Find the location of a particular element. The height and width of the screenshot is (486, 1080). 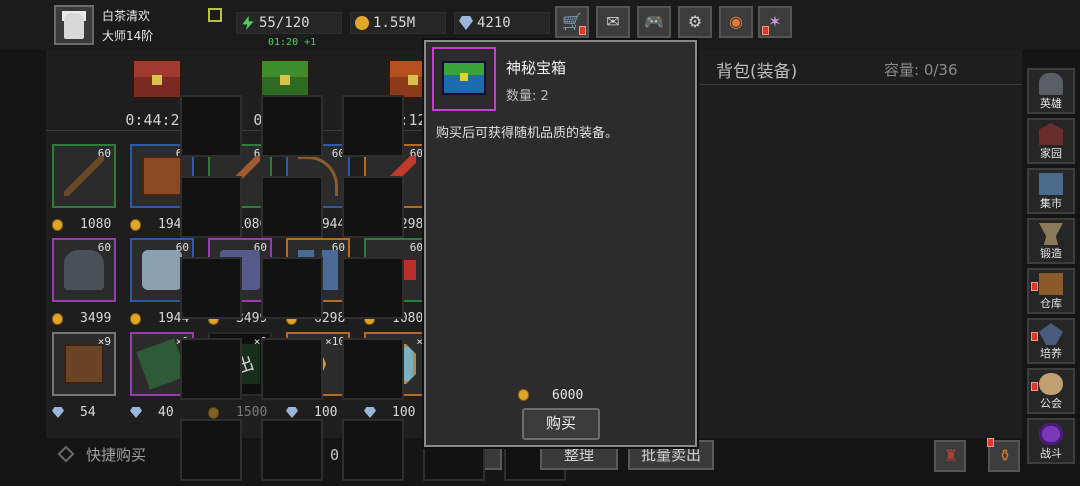

popup-description: 购买后可获得随机品质的装备。 is located at coordinates (527, 133).